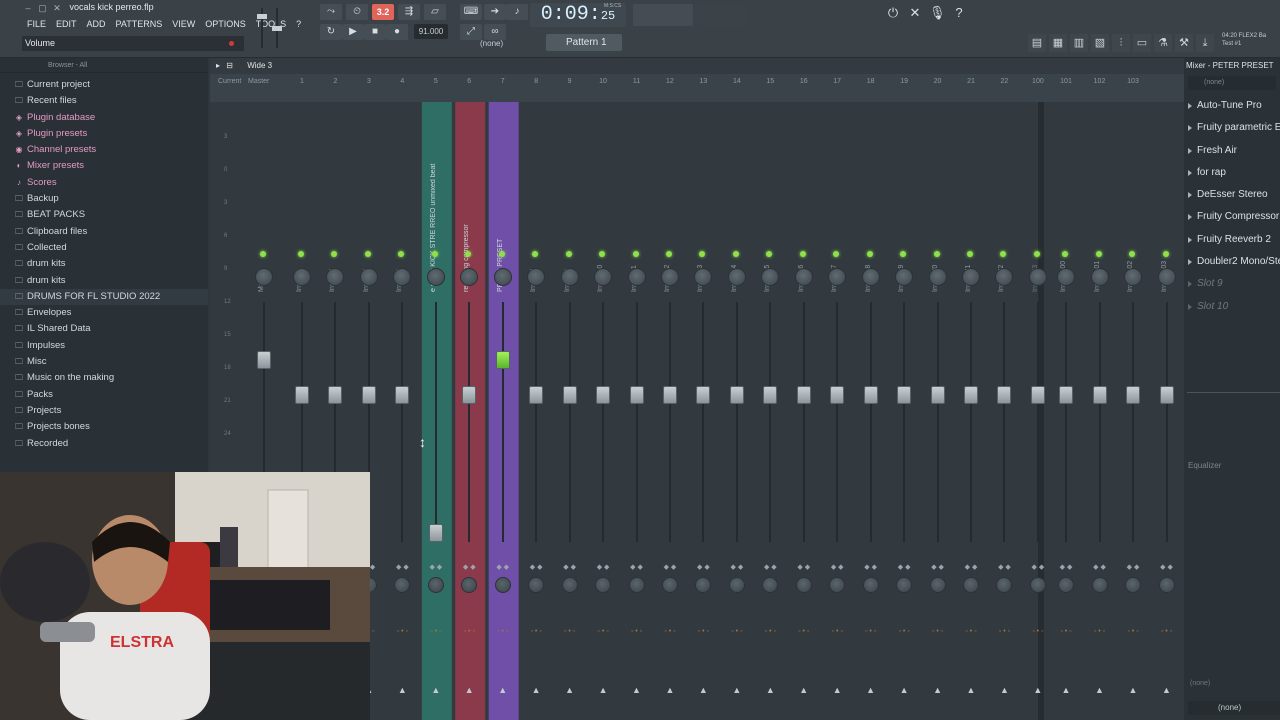  I want to click on mixer-strip: Insert 16◆ ◆◦ • ◦▲, so click(804, 411).